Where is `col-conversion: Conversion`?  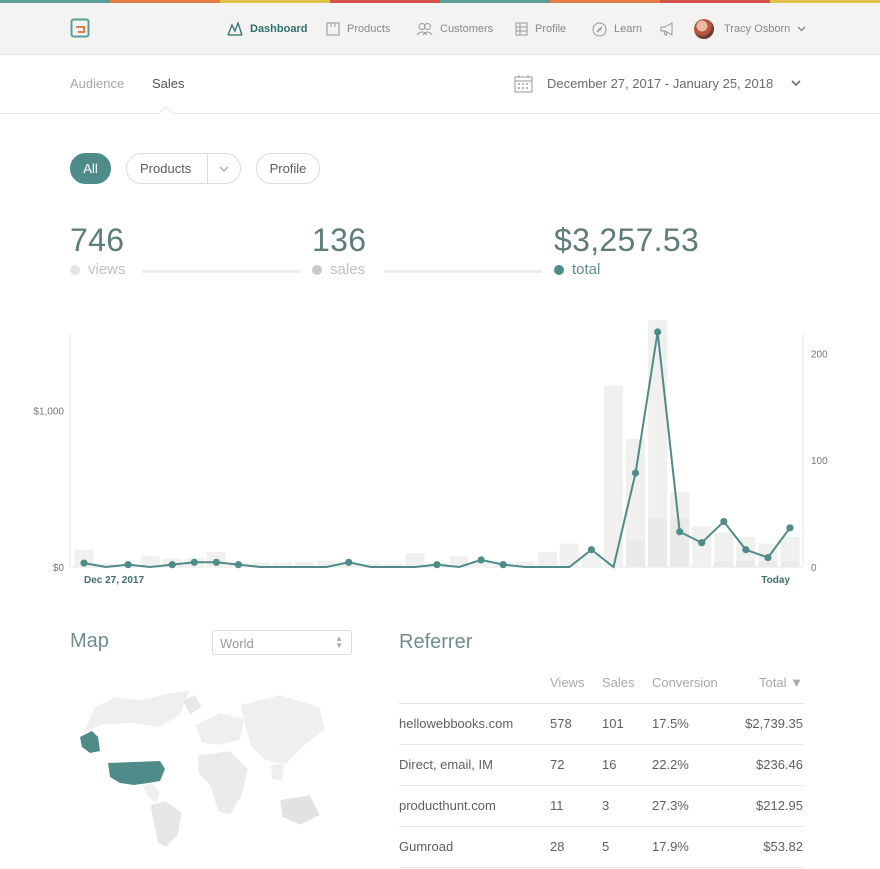 col-conversion: Conversion is located at coordinates (691, 683).